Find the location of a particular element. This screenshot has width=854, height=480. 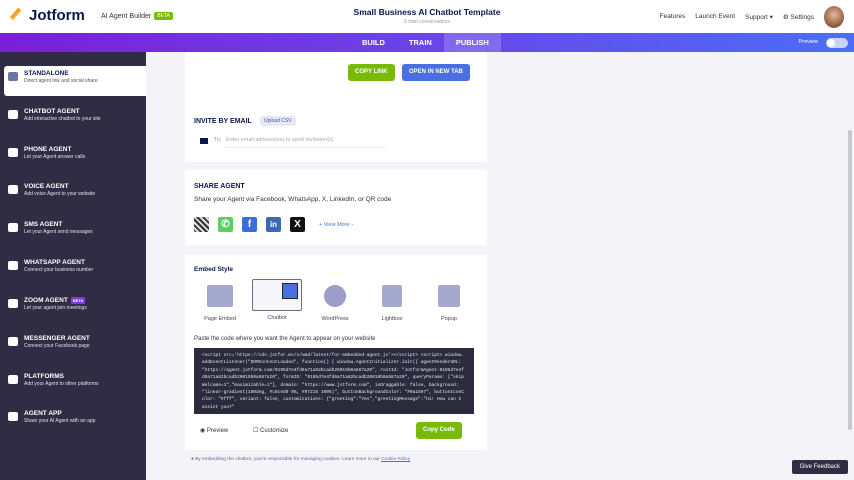

copy-link-button: COPY LINK is located at coordinates (371, 72).